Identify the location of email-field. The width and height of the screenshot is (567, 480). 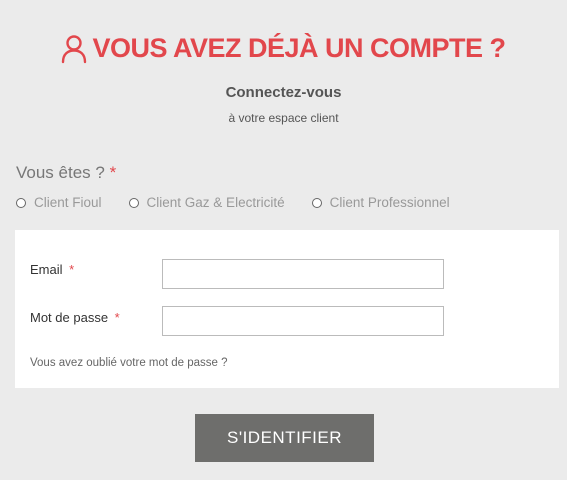
(303, 274).